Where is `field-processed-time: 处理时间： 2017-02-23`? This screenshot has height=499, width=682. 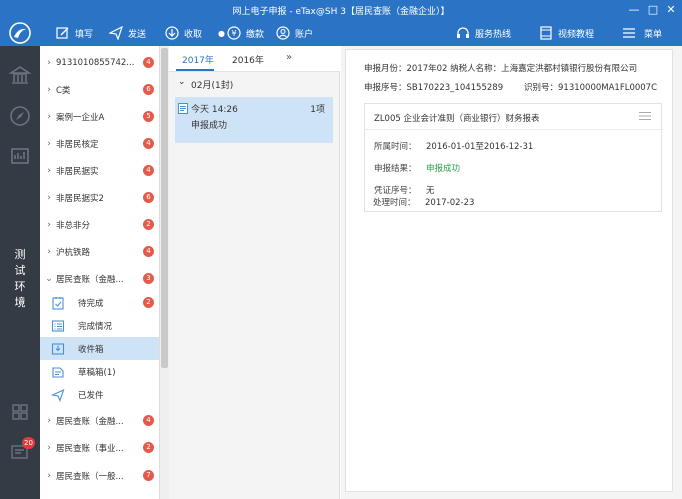
field-processed-time: 处理时间： 2017-02-23 is located at coordinates (424, 203).